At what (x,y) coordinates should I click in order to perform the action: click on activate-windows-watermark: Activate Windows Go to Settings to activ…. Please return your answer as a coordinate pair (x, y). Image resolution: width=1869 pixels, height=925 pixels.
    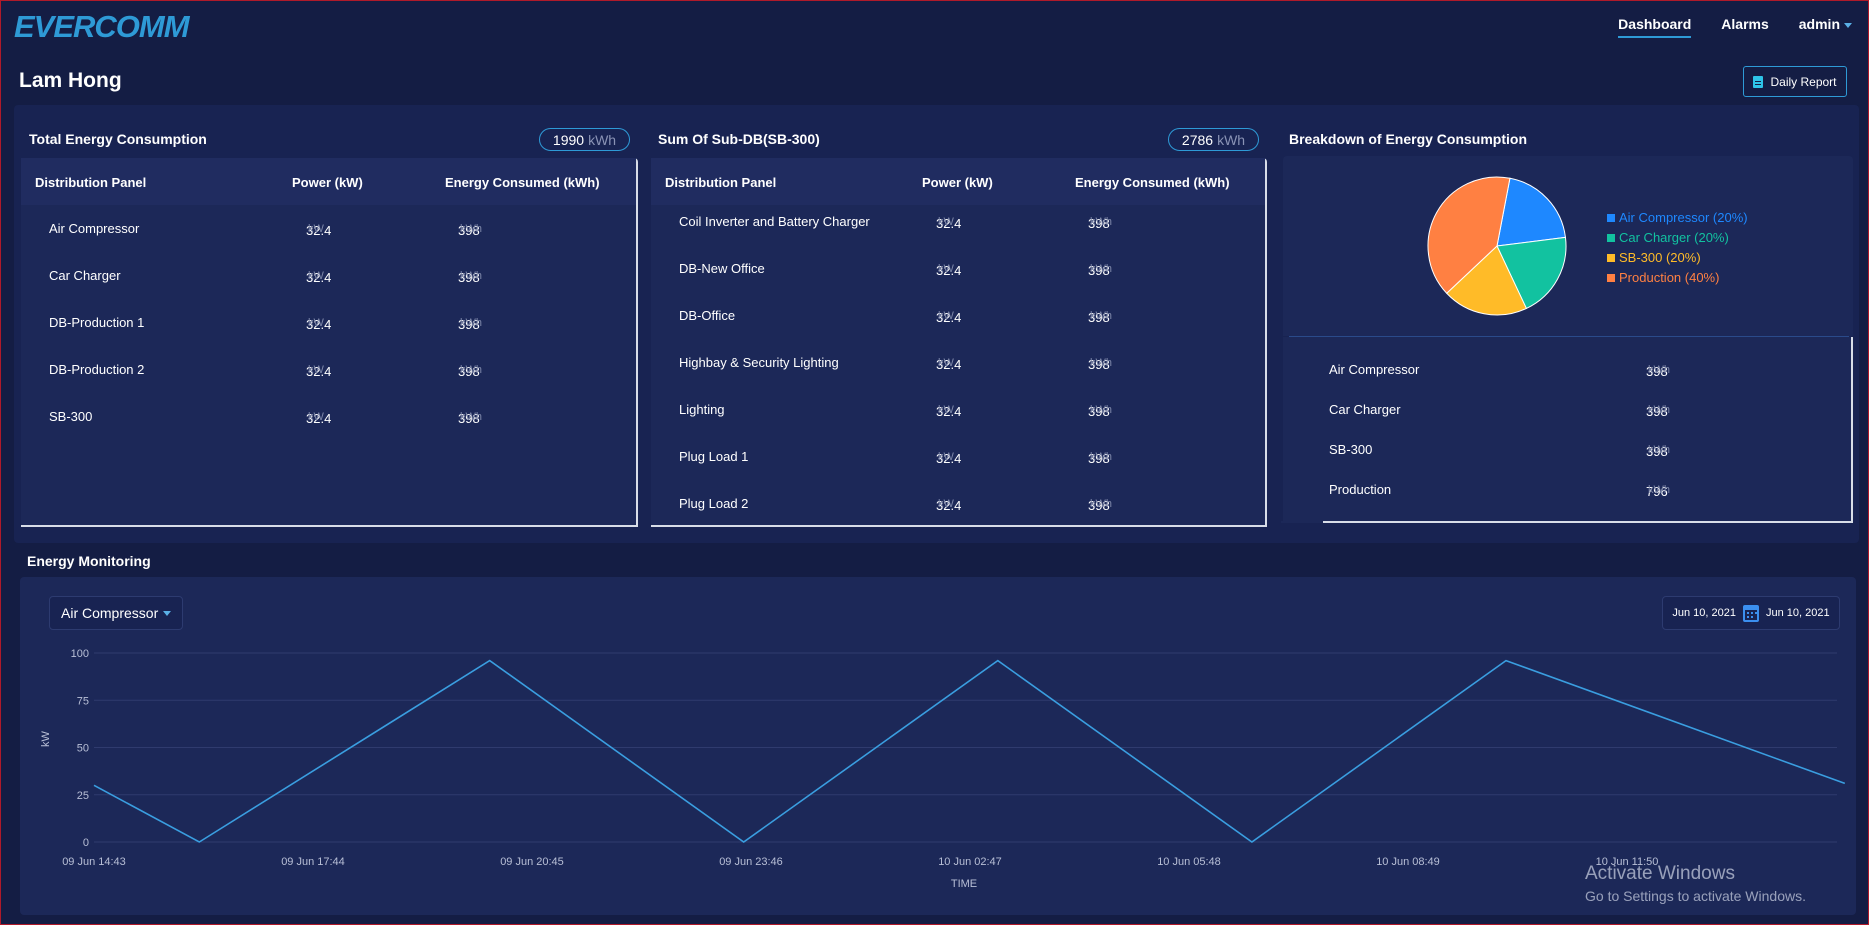
    Looking at the image, I should click on (1695, 883).